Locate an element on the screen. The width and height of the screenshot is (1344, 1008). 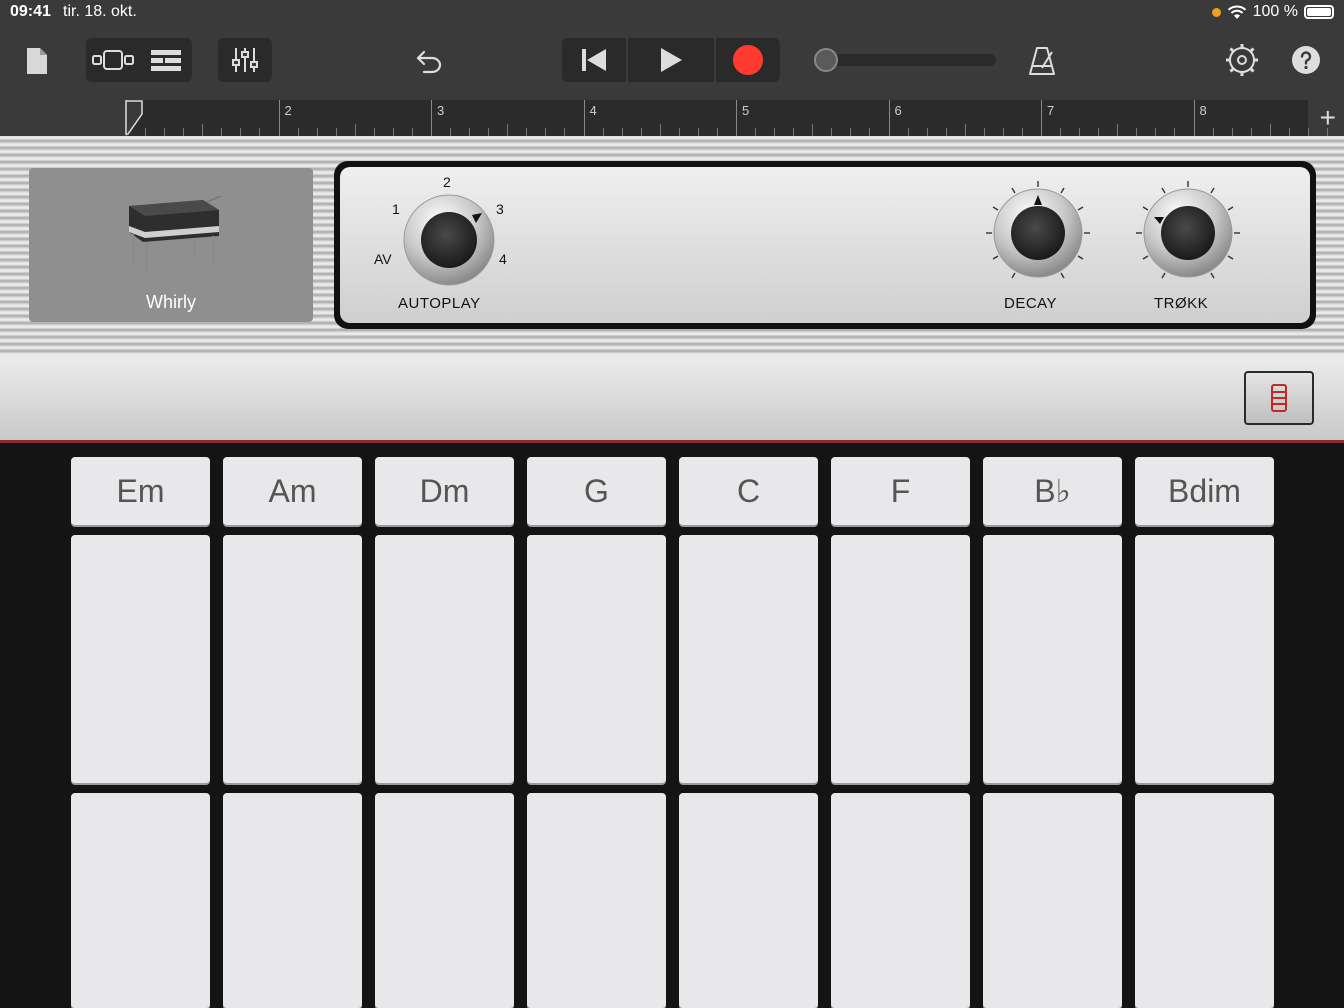
autoplay-pos-4: 4 is located at coordinates (503, 259).